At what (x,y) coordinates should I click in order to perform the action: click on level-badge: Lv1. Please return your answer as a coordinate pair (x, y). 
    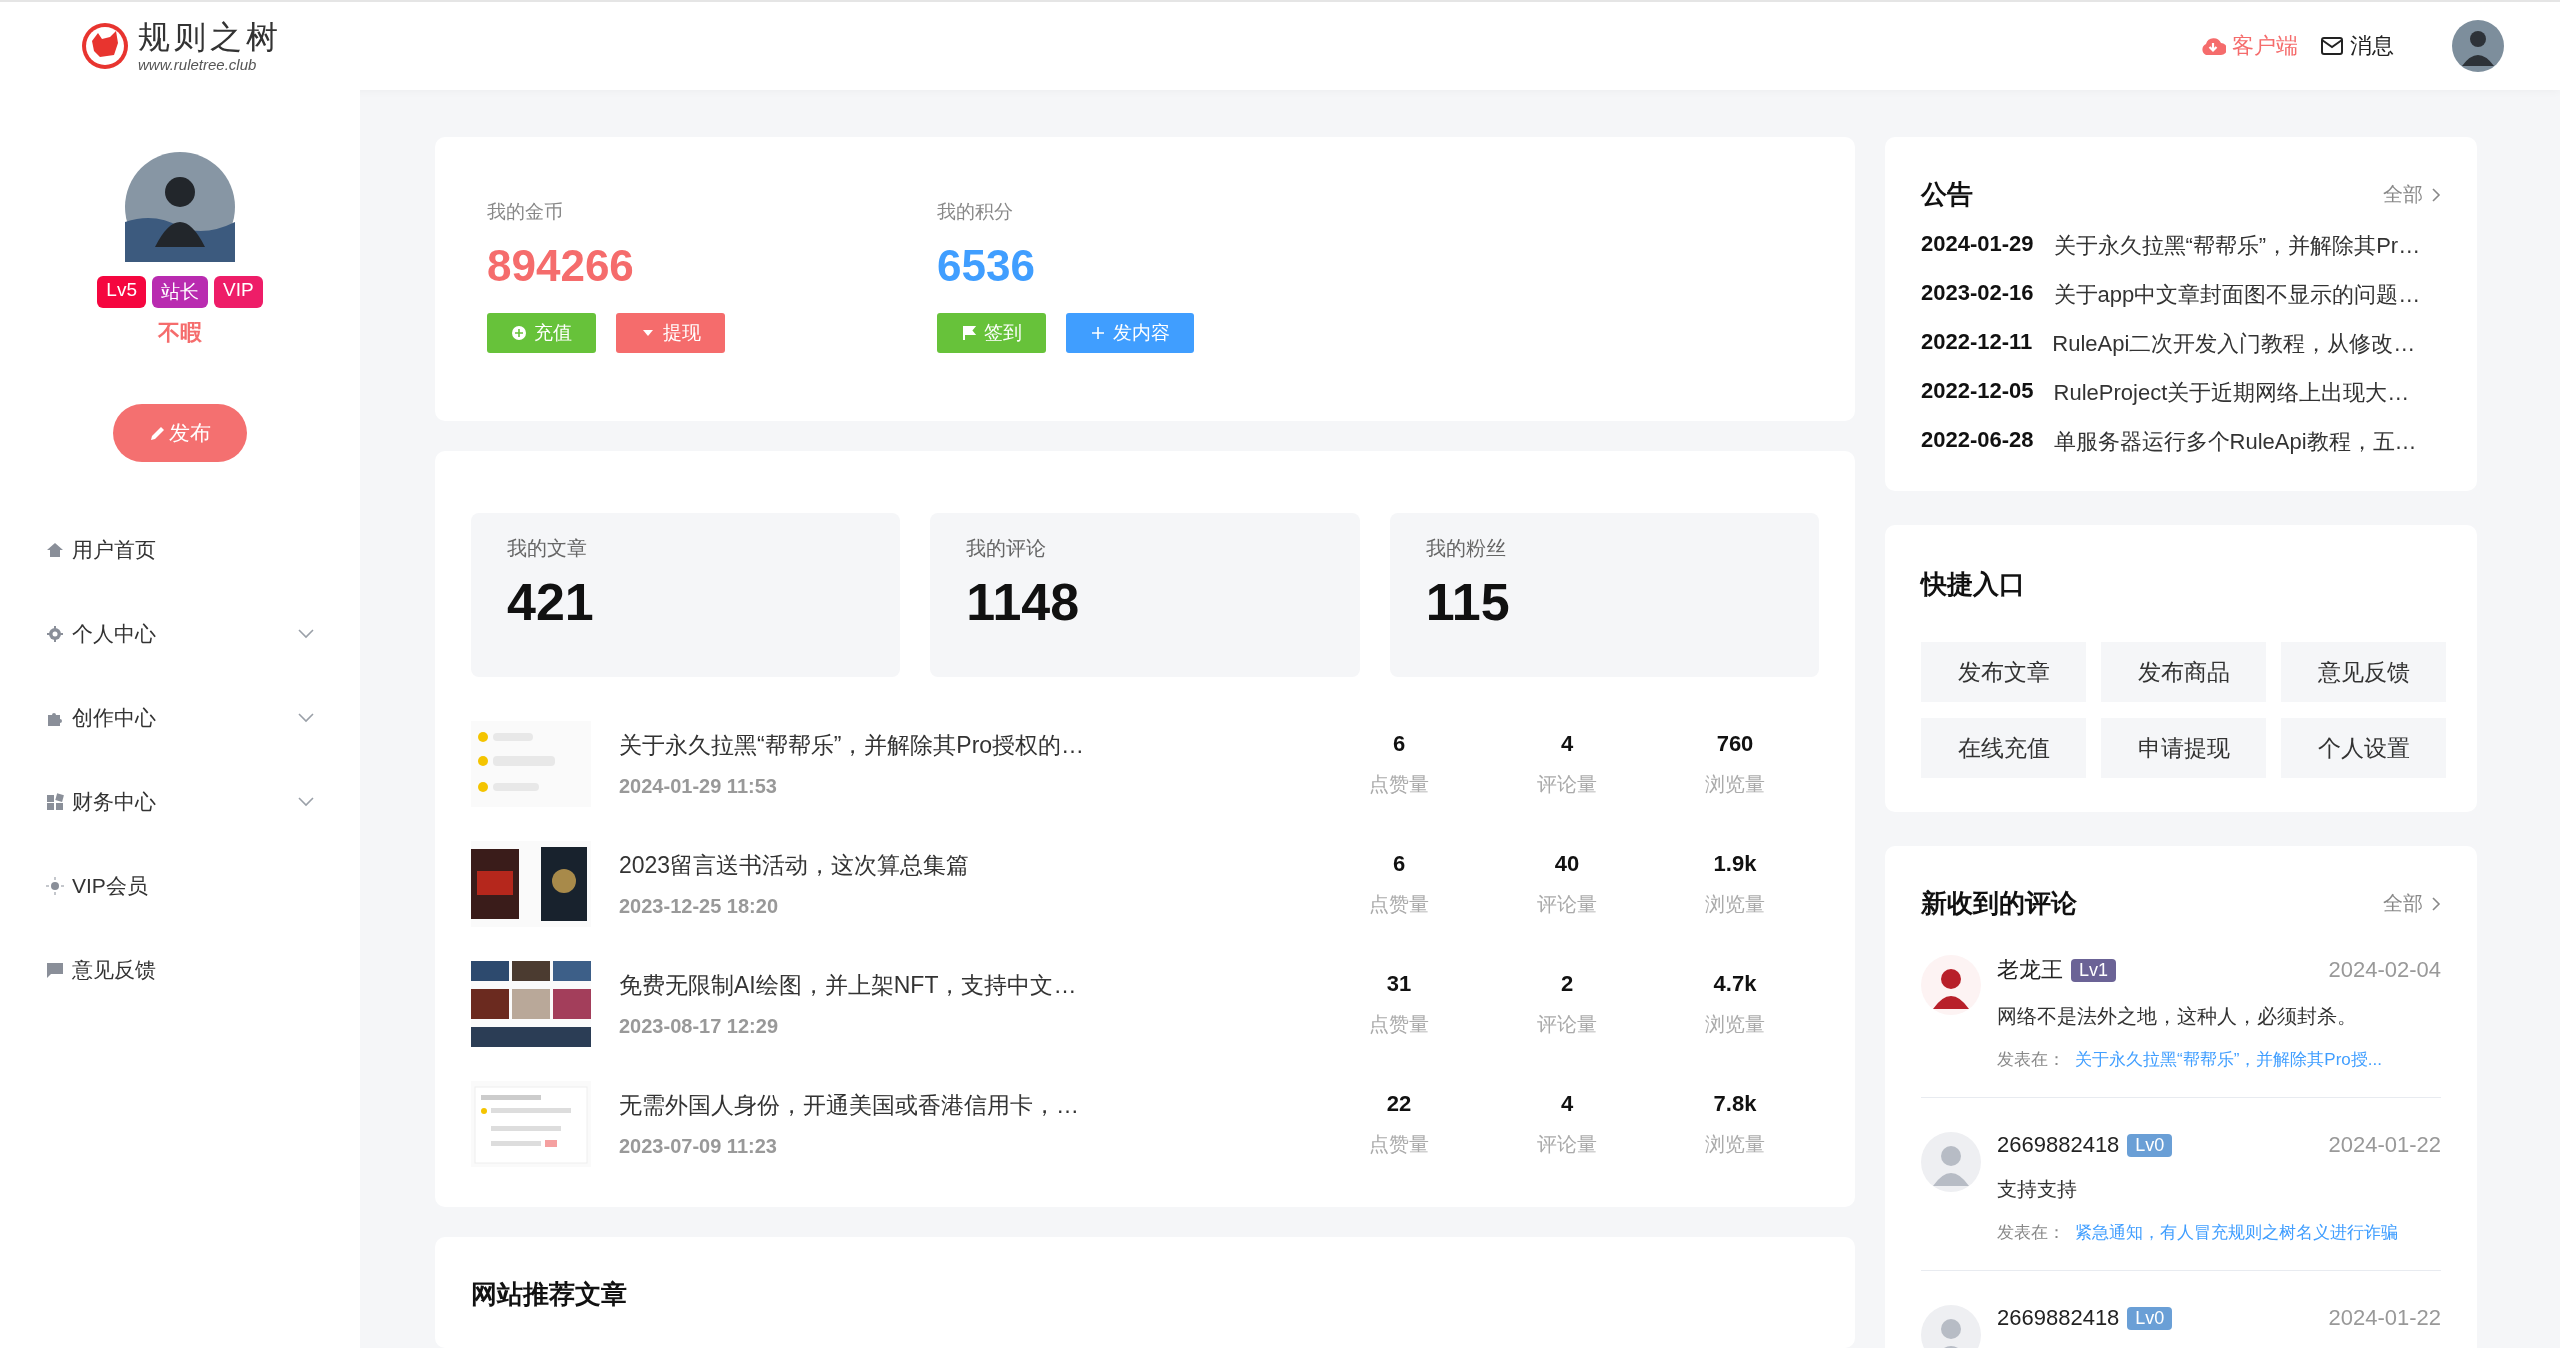
    Looking at the image, I should click on (2094, 970).